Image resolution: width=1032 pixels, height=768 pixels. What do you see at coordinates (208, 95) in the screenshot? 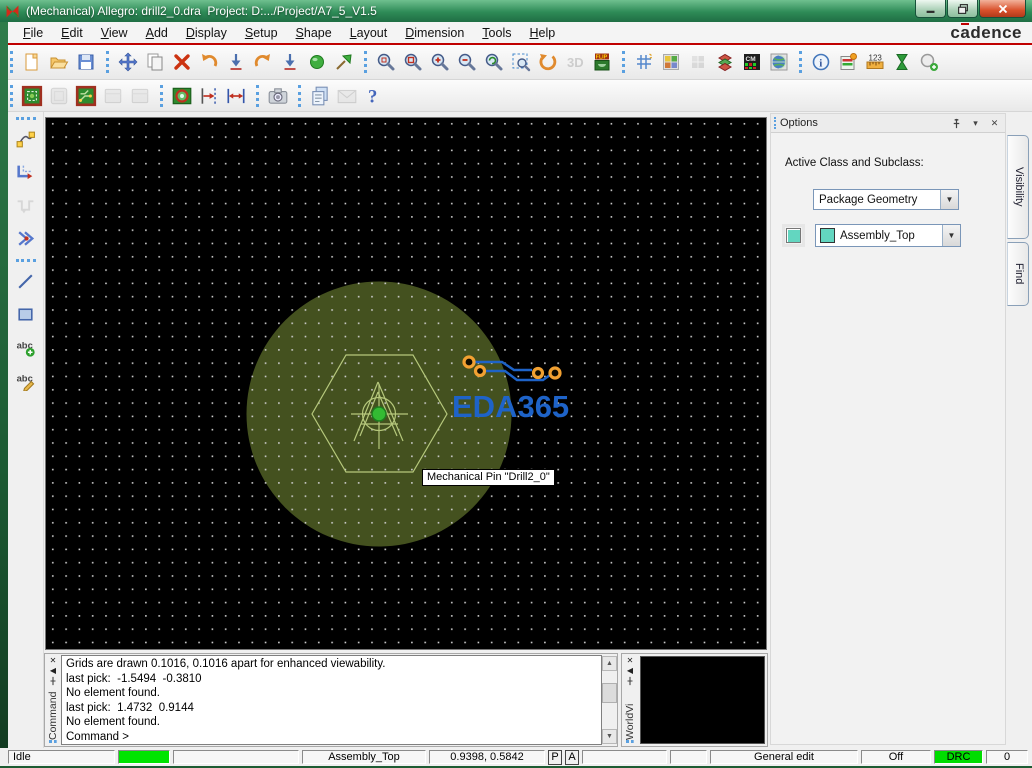
I see `dimension-linear-button` at bounding box center [208, 95].